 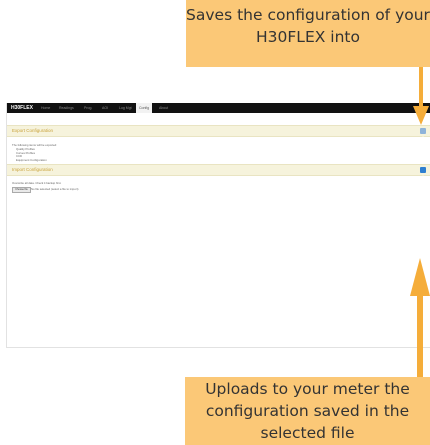 I want to click on export-button, so click(x=423, y=134).